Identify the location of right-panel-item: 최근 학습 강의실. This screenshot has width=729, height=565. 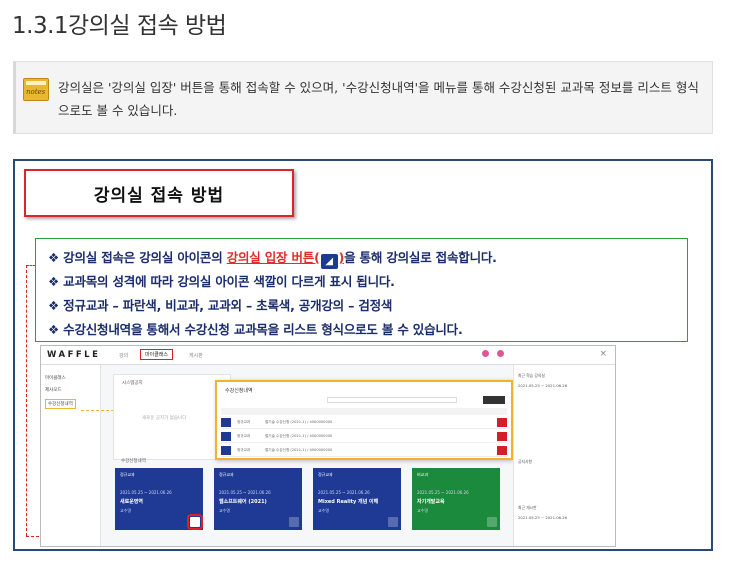
(531, 376).